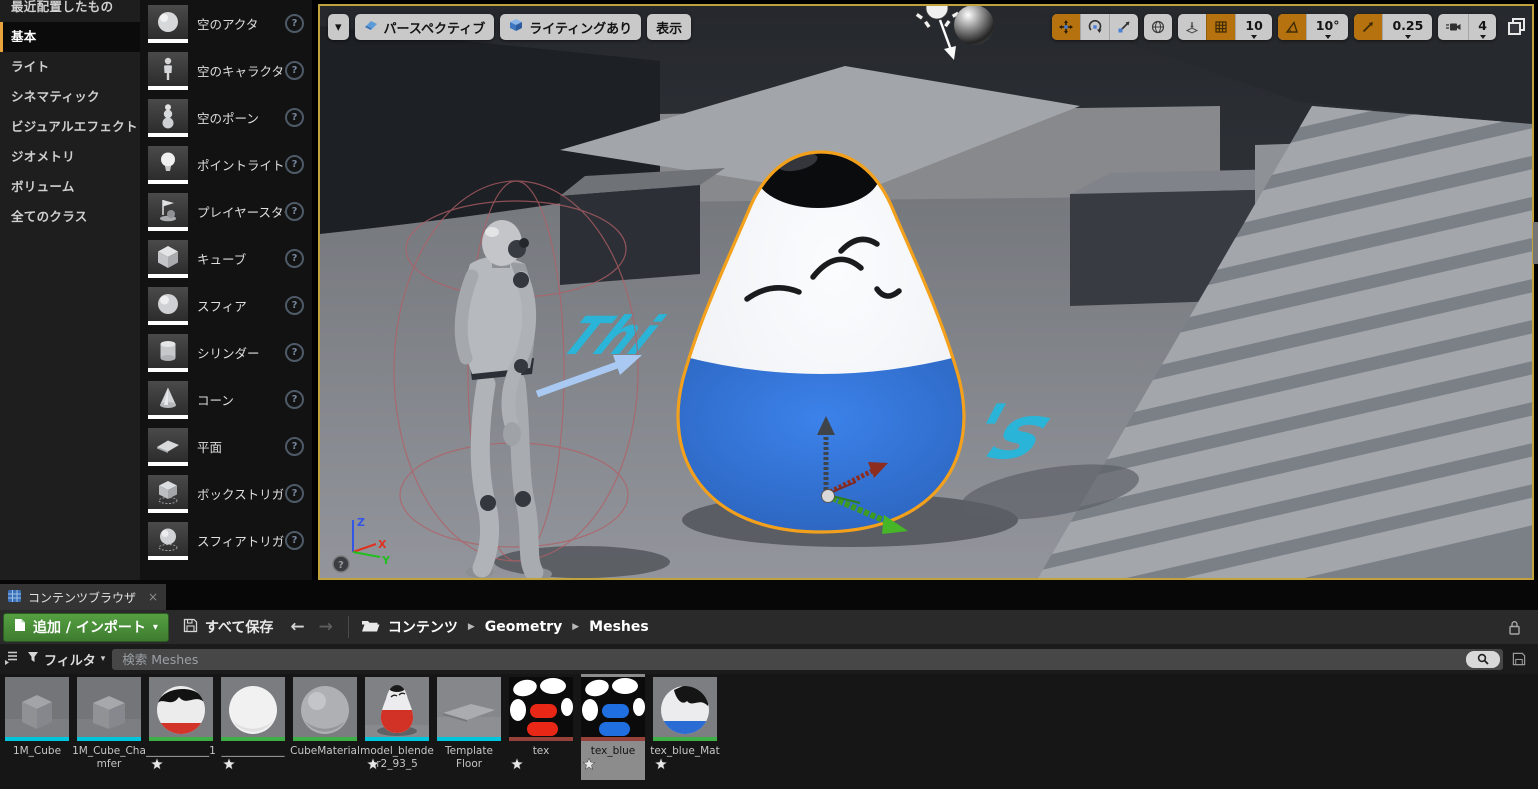  Describe the element at coordinates (1221, 27) in the screenshot. I see `grid-snap-toggle` at that location.